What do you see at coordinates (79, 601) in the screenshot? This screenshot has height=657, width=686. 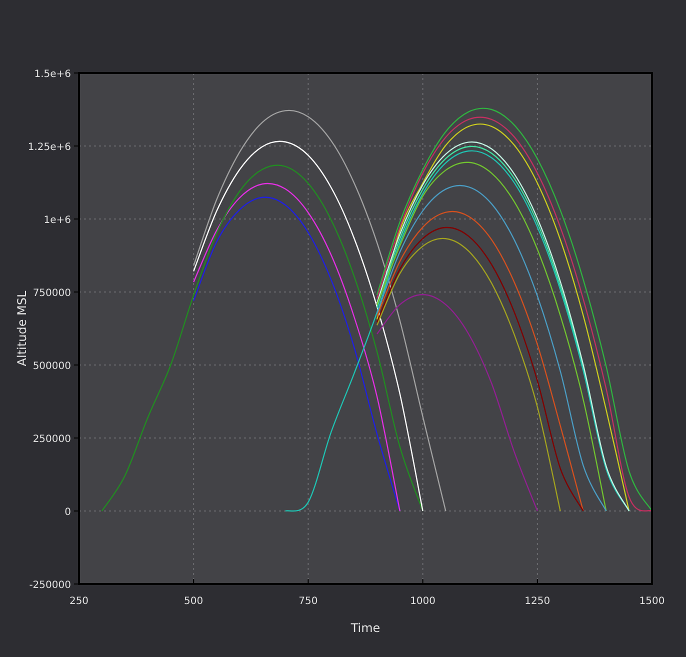 I see `axis-tick-label: 250` at bounding box center [79, 601].